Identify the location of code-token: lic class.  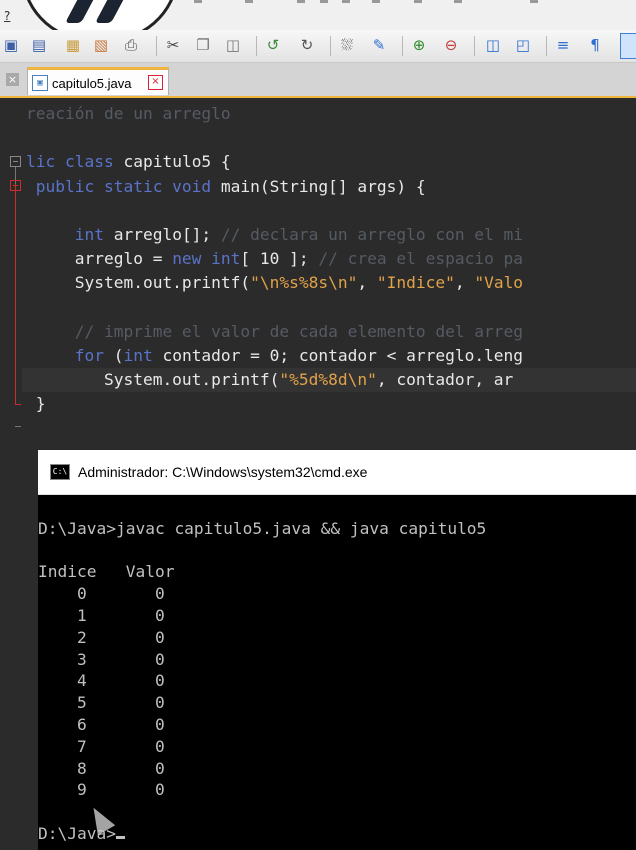
(75, 162).